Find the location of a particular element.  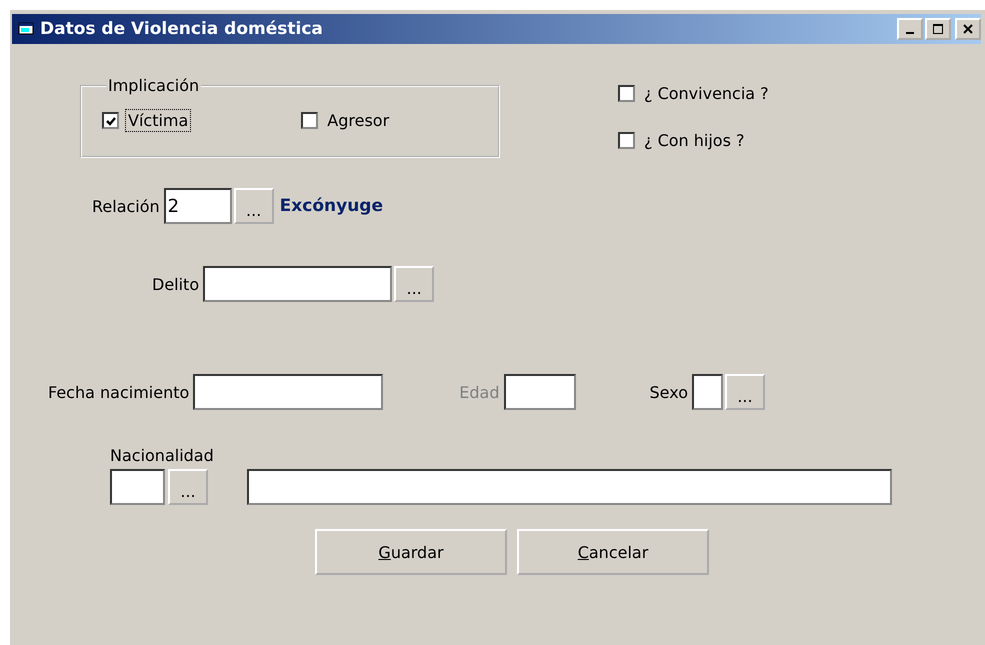

field-label: Delito is located at coordinates (176, 284).